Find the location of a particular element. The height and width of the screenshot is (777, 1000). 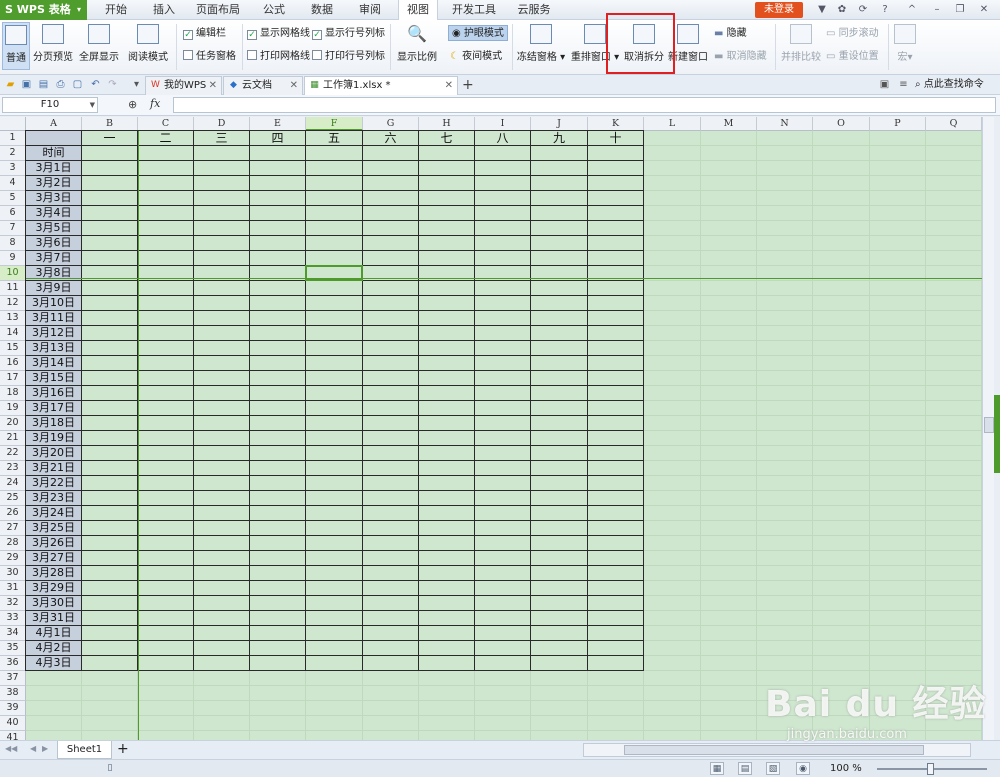

zoom-button: 🔍 显示比例 is located at coordinates (417, 46).